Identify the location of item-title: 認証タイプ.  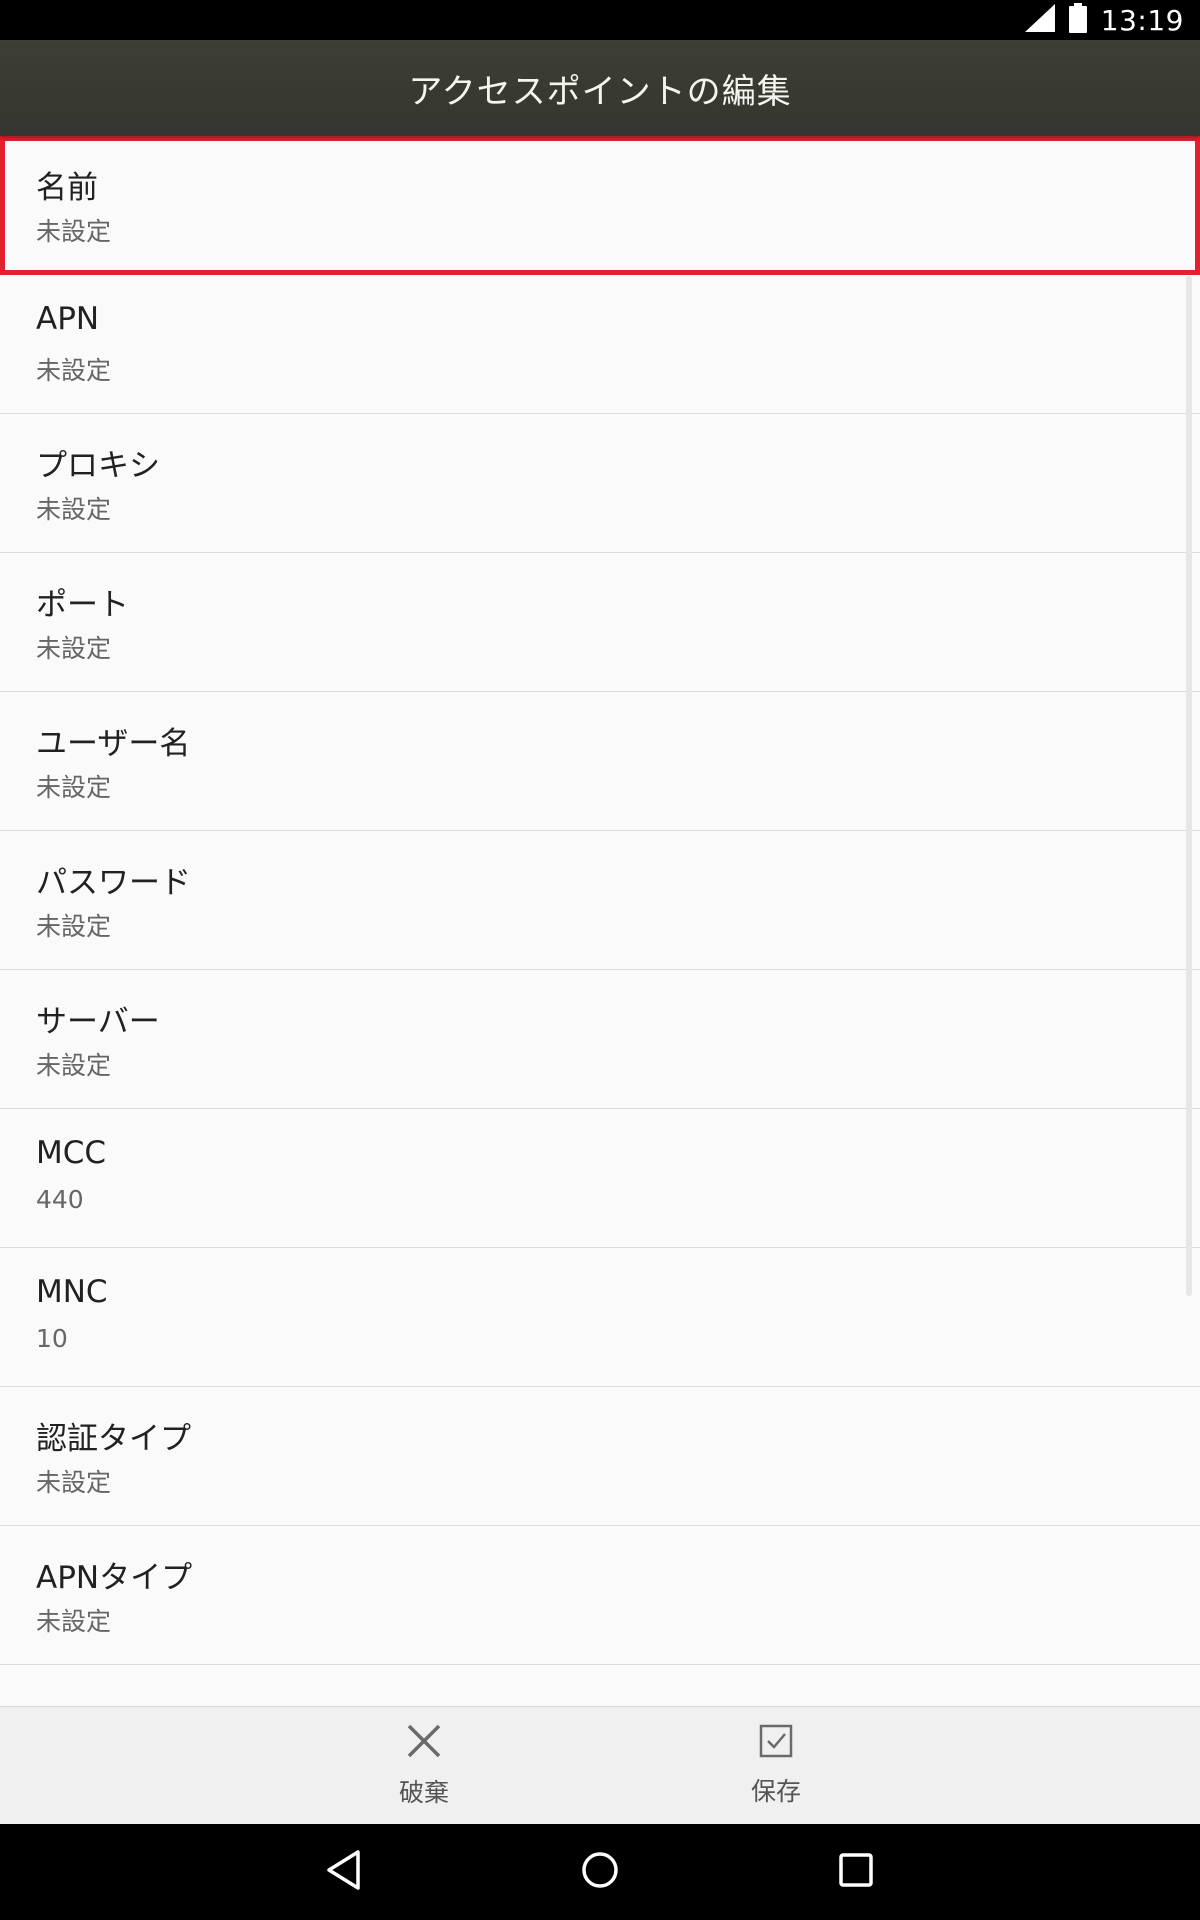
(113, 1439).